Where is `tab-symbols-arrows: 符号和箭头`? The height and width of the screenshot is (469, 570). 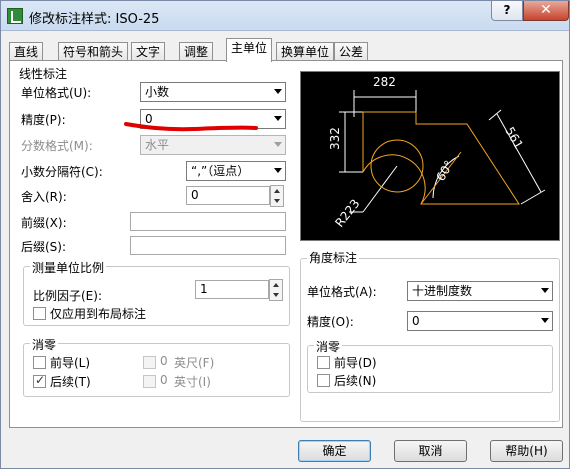 tab-symbols-arrows: 符号和箭头 is located at coordinates (93, 52).